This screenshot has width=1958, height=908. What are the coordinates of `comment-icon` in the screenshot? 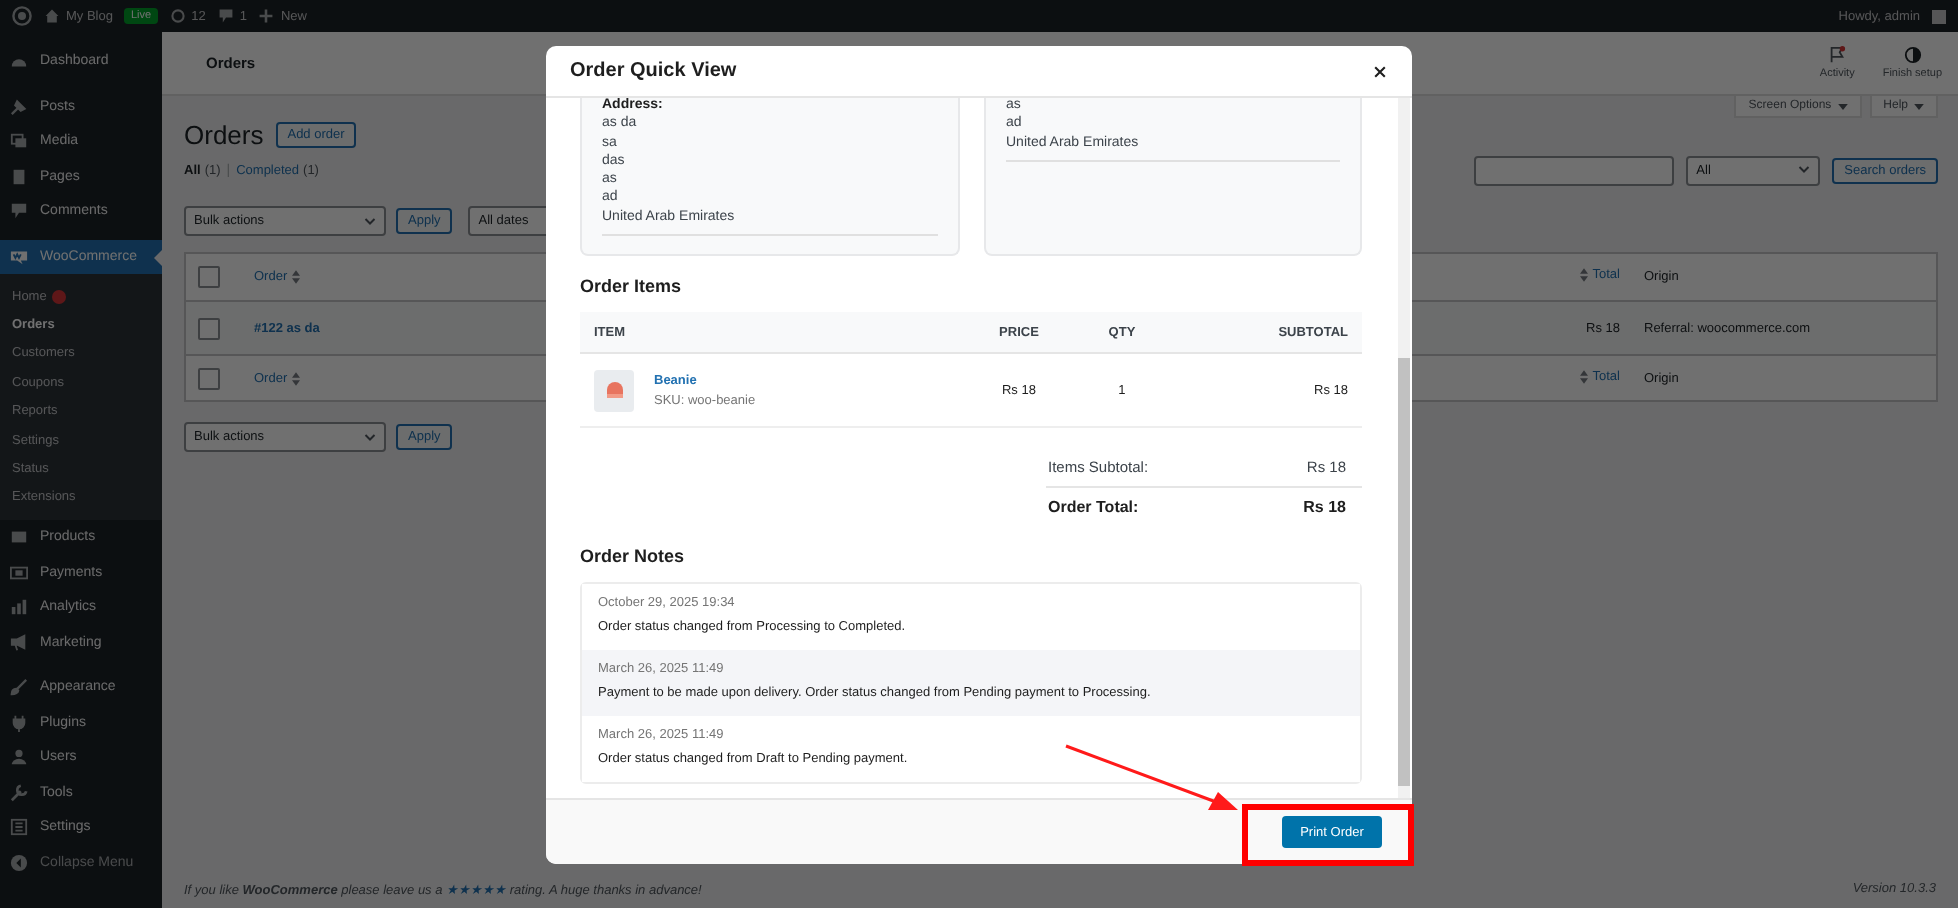 It's located at (225, 16).